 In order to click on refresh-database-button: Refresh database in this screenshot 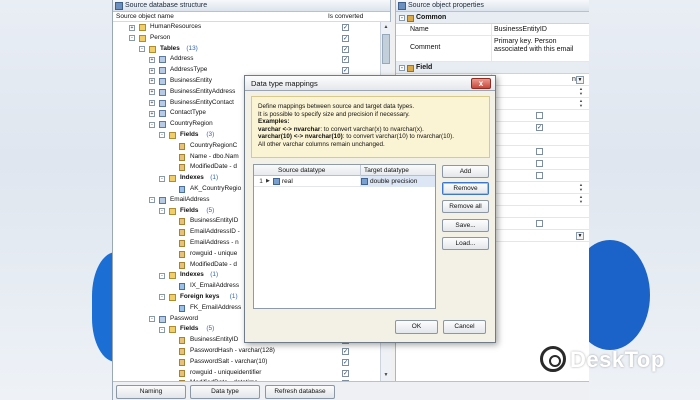, I will do `click(300, 392)`.